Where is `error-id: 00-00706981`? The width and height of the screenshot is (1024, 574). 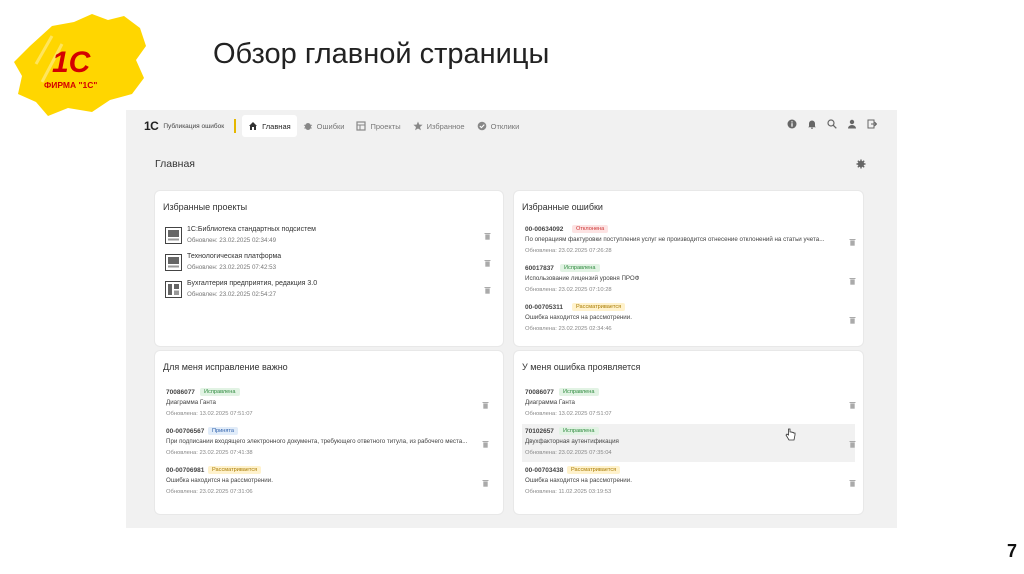 error-id: 00-00706981 is located at coordinates (185, 470).